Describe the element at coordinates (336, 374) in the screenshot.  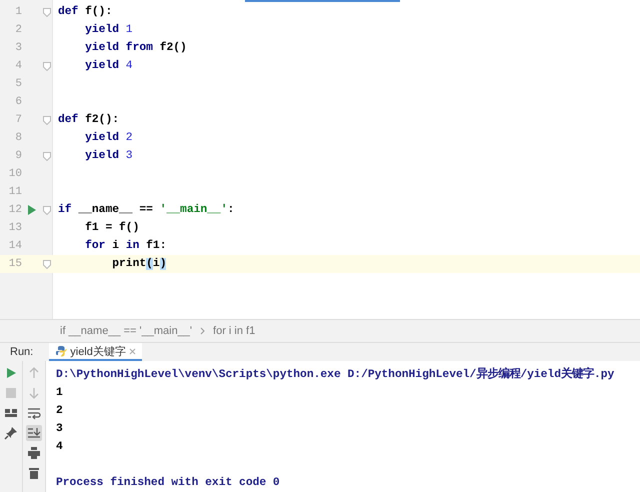
I see `console-line: D:\PythonHighLevel\venv\Scripts\python.exe D:/PythonHighLevel/异步编程/yield关键字.py` at that location.